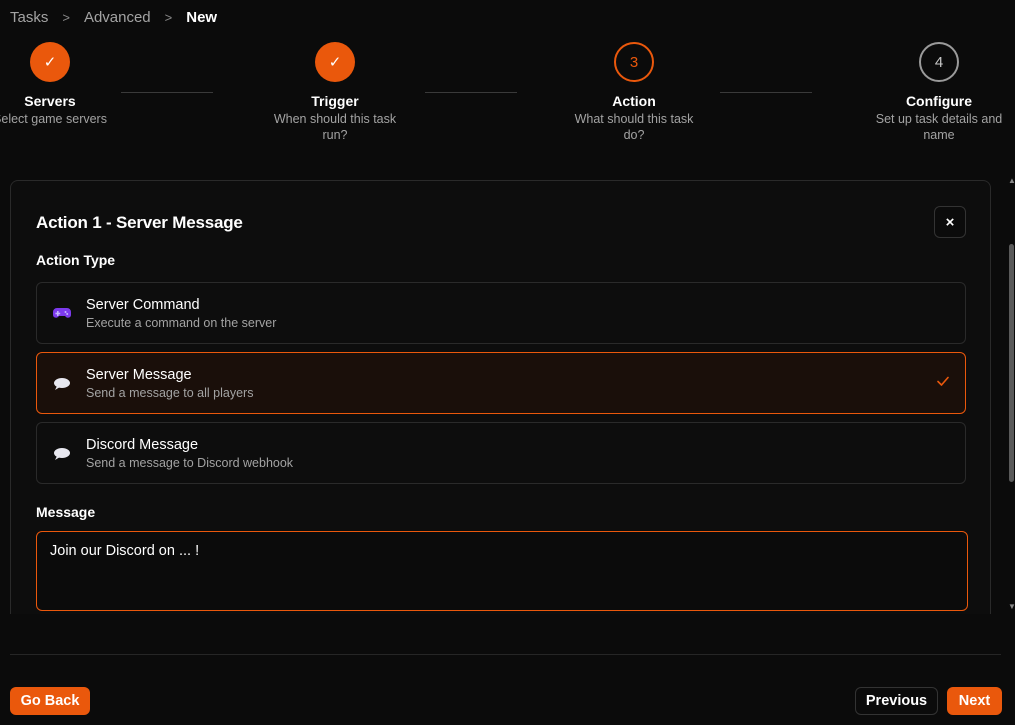  I want to click on scroll-down-icon: ▼, so click(1011, 606).